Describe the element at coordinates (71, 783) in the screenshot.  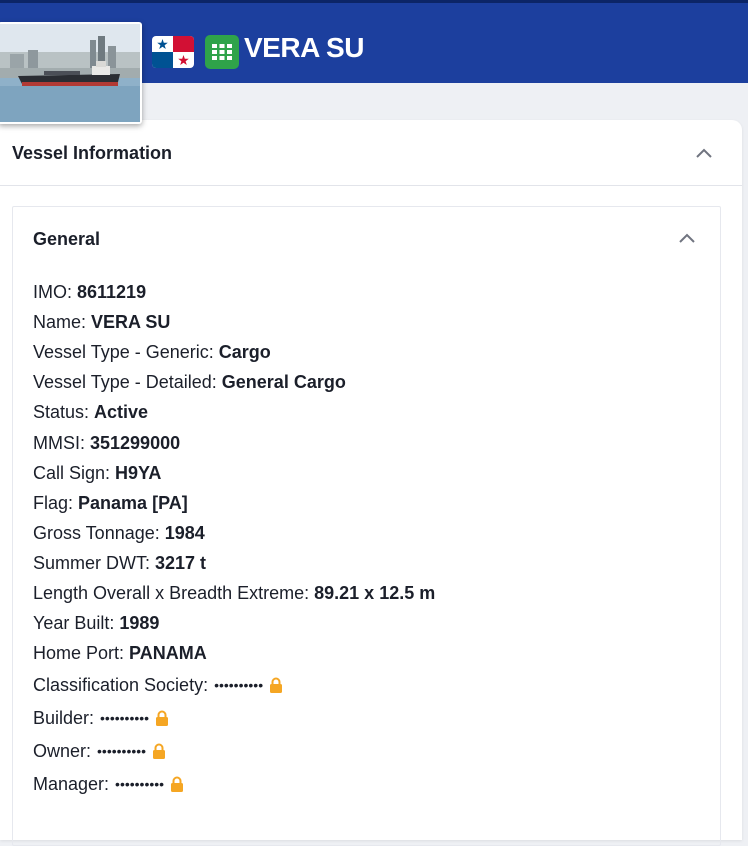
I see `field-label: Manager:` at that location.